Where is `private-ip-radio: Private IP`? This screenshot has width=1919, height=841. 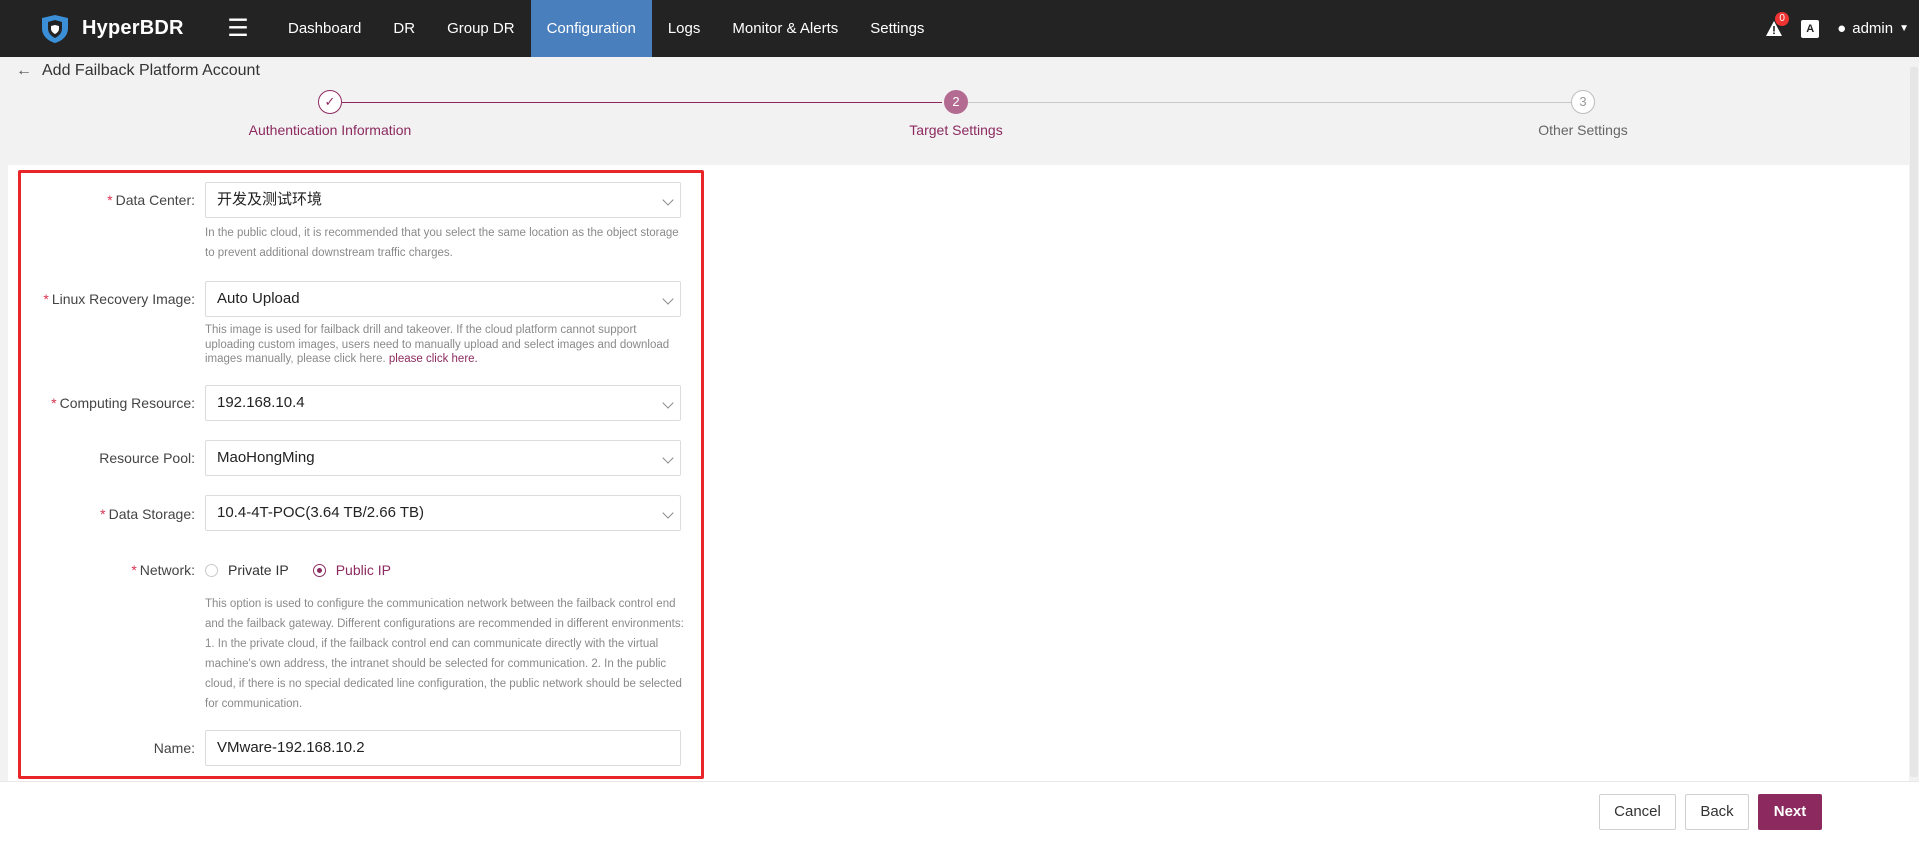 private-ip-radio: Private IP is located at coordinates (247, 570).